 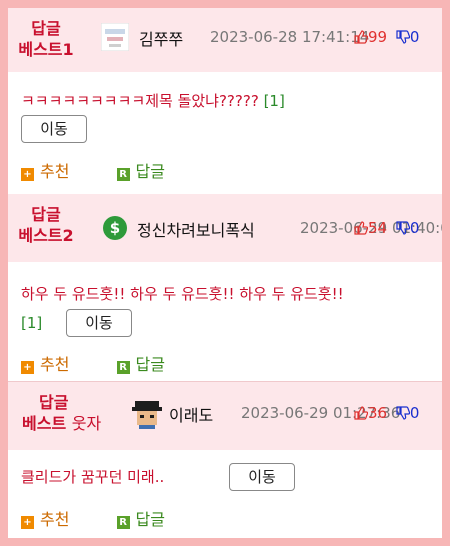 What do you see at coordinates (161, 38) in the screenshot?
I see `nickname-link: 김쭈쭈` at bounding box center [161, 38].